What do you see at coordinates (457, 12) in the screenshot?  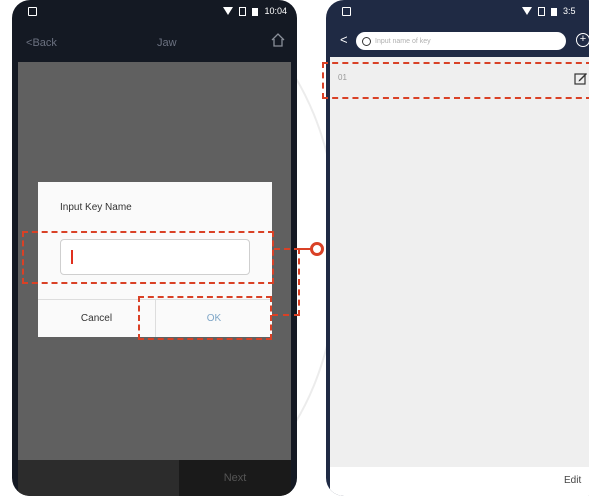 I see `status-bar: 3:5` at bounding box center [457, 12].